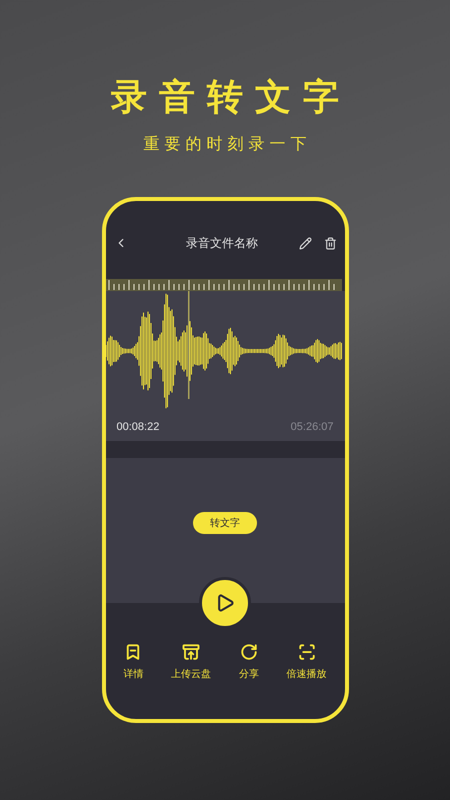  What do you see at coordinates (191, 652) in the screenshot?
I see `box-upload-icon` at bounding box center [191, 652].